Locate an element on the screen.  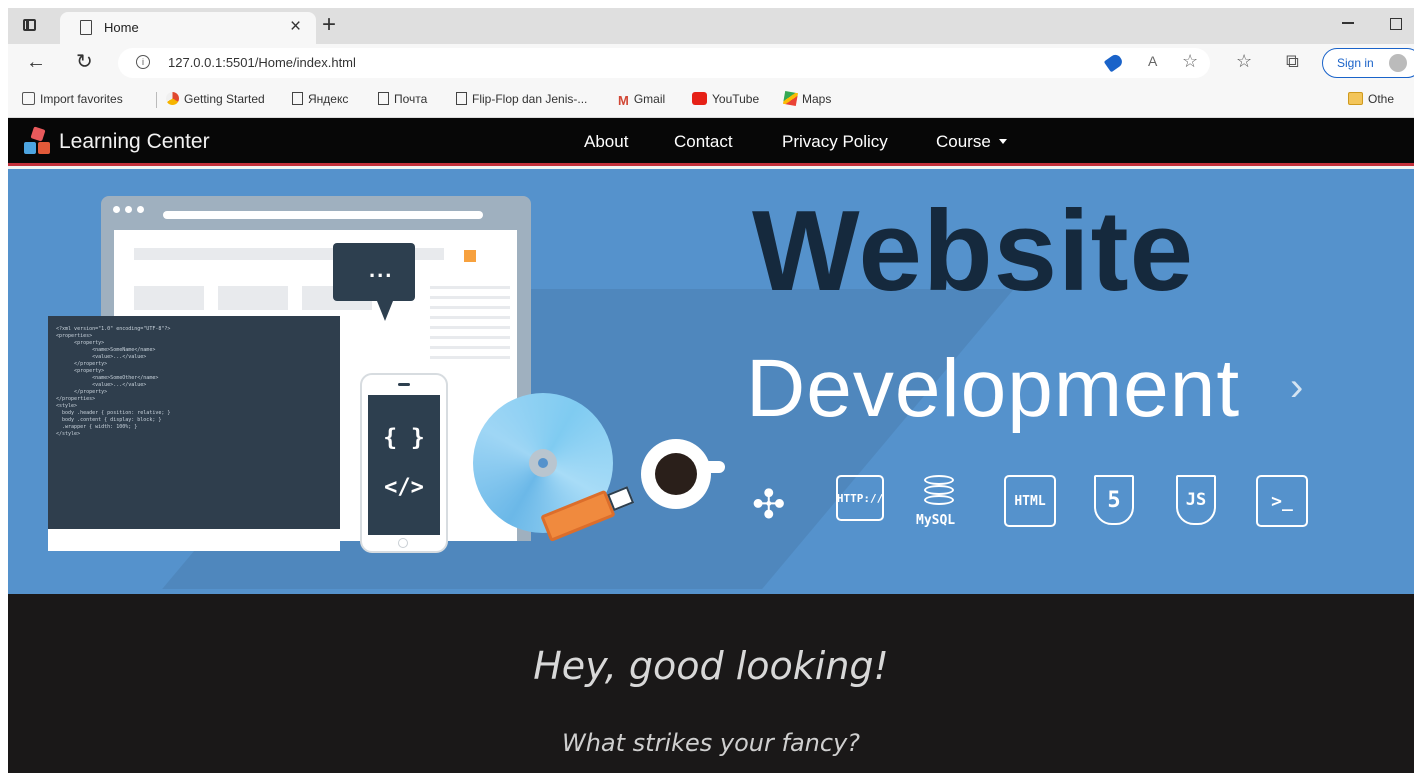
bookmark-label: Яндекс is located at coordinates (328, 99).